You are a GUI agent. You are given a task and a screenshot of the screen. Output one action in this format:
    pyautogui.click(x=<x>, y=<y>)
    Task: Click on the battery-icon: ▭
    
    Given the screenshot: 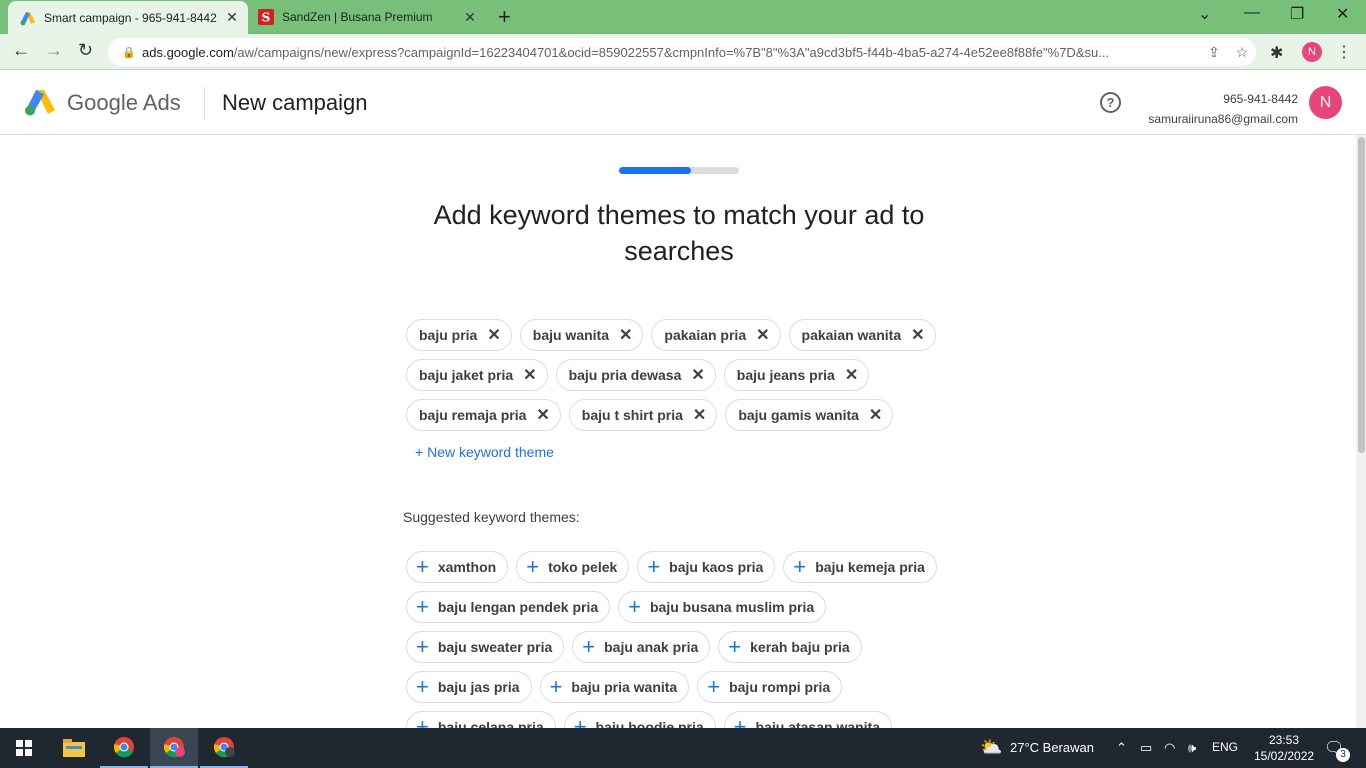 What is the action you would take?
    pyautogui.click(x=1146, y=748)
    